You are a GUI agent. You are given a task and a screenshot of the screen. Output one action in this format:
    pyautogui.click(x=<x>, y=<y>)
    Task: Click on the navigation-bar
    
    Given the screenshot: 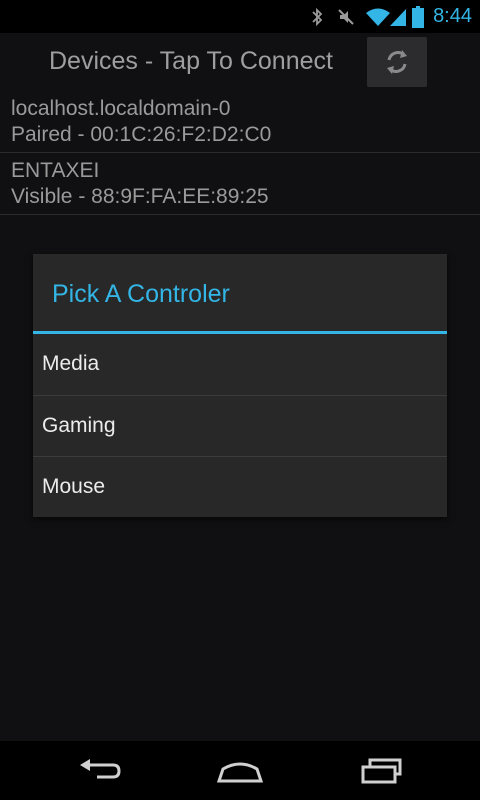 What is the action you would take?
    pyautogui.click(x=240, y=770)
    